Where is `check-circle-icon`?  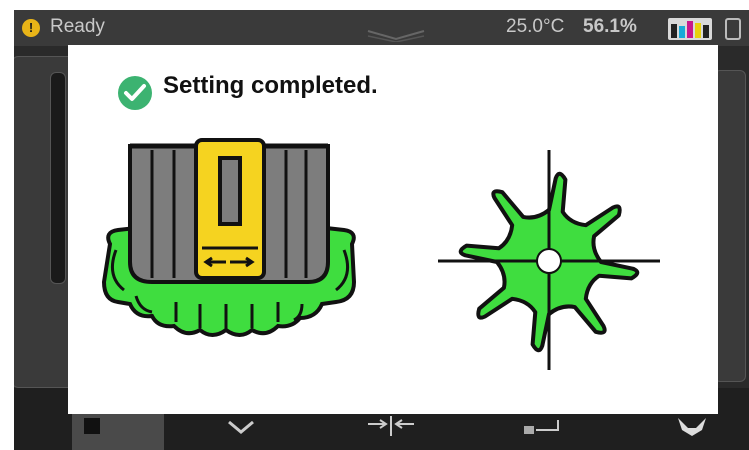
check-circle-icon is located at coordinates (135, 93).